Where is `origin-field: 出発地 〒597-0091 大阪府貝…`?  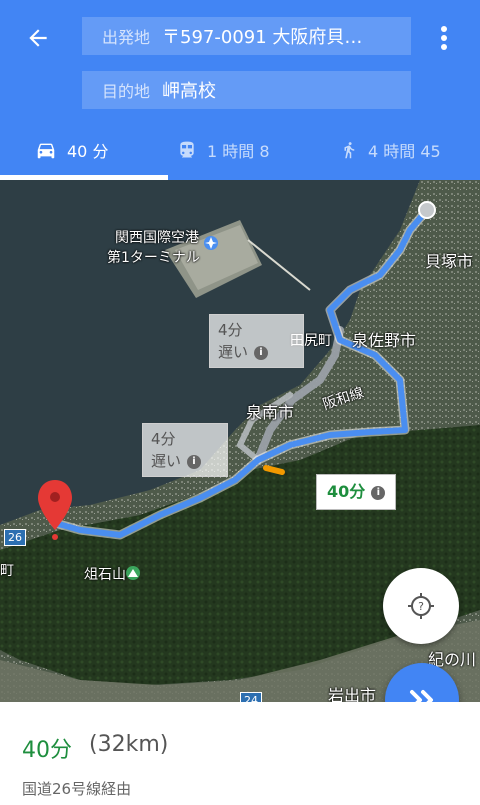
origin-field: 出発地 〒597-0091 大阪府貝… is located at coordinates (246, 36).